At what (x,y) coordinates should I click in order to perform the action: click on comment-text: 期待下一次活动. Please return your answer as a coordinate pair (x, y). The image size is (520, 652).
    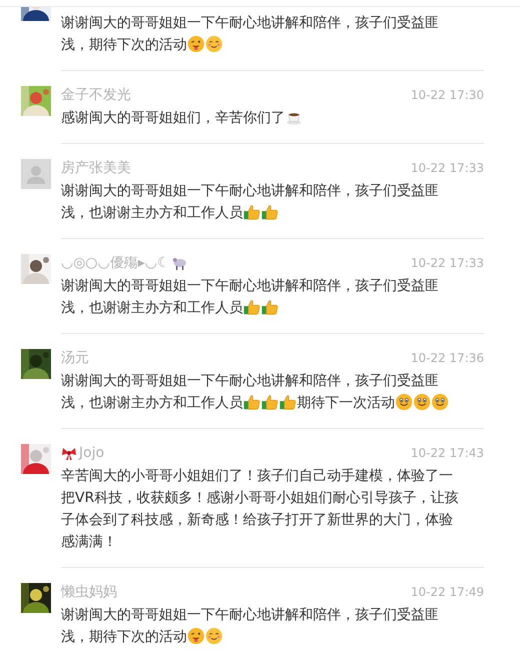
    Looking at the image, I should click on (346, 403).